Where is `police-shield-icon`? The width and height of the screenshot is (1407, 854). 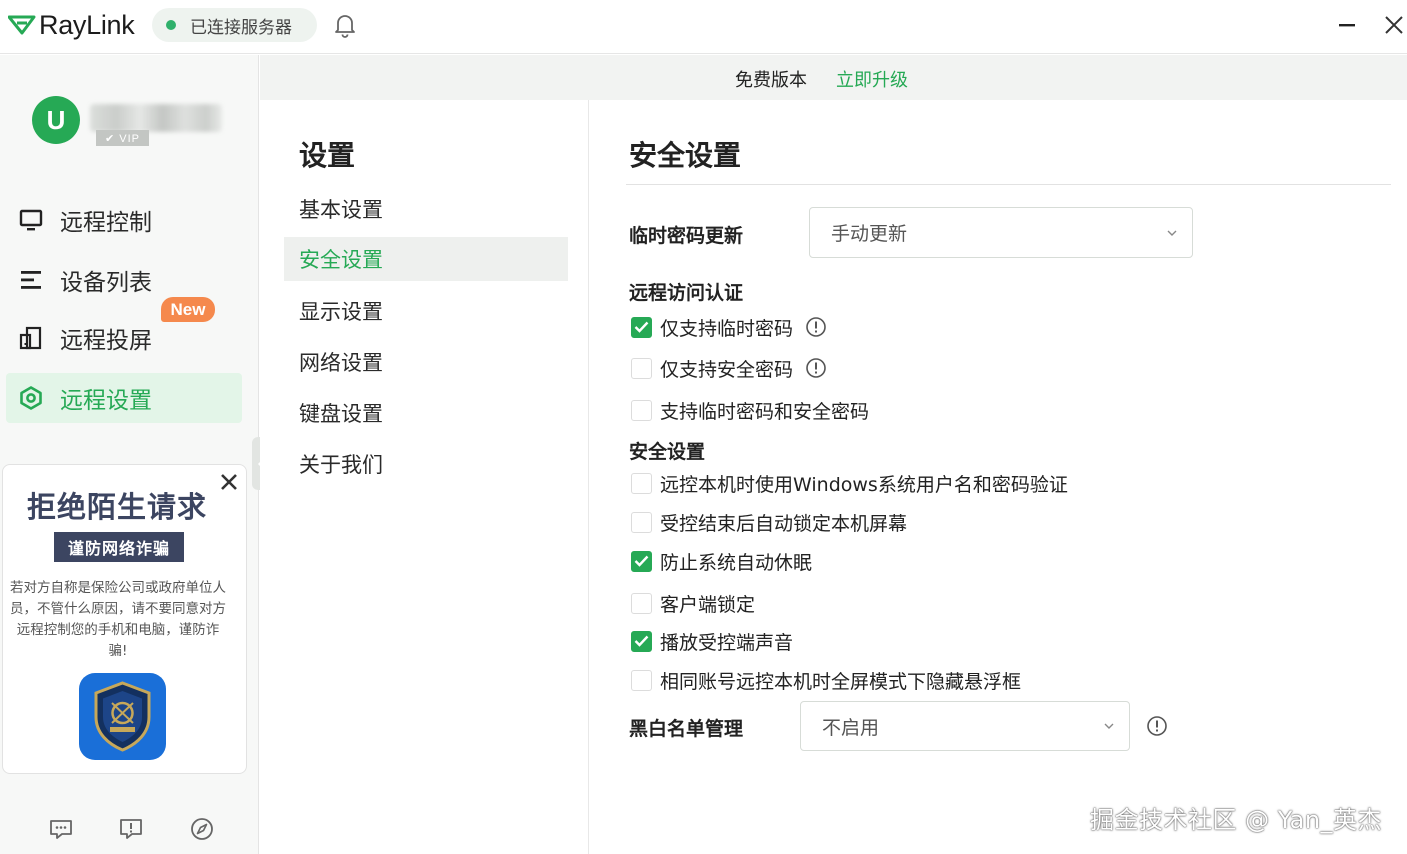 police-shield-icon is located at coordinates (122, 716).